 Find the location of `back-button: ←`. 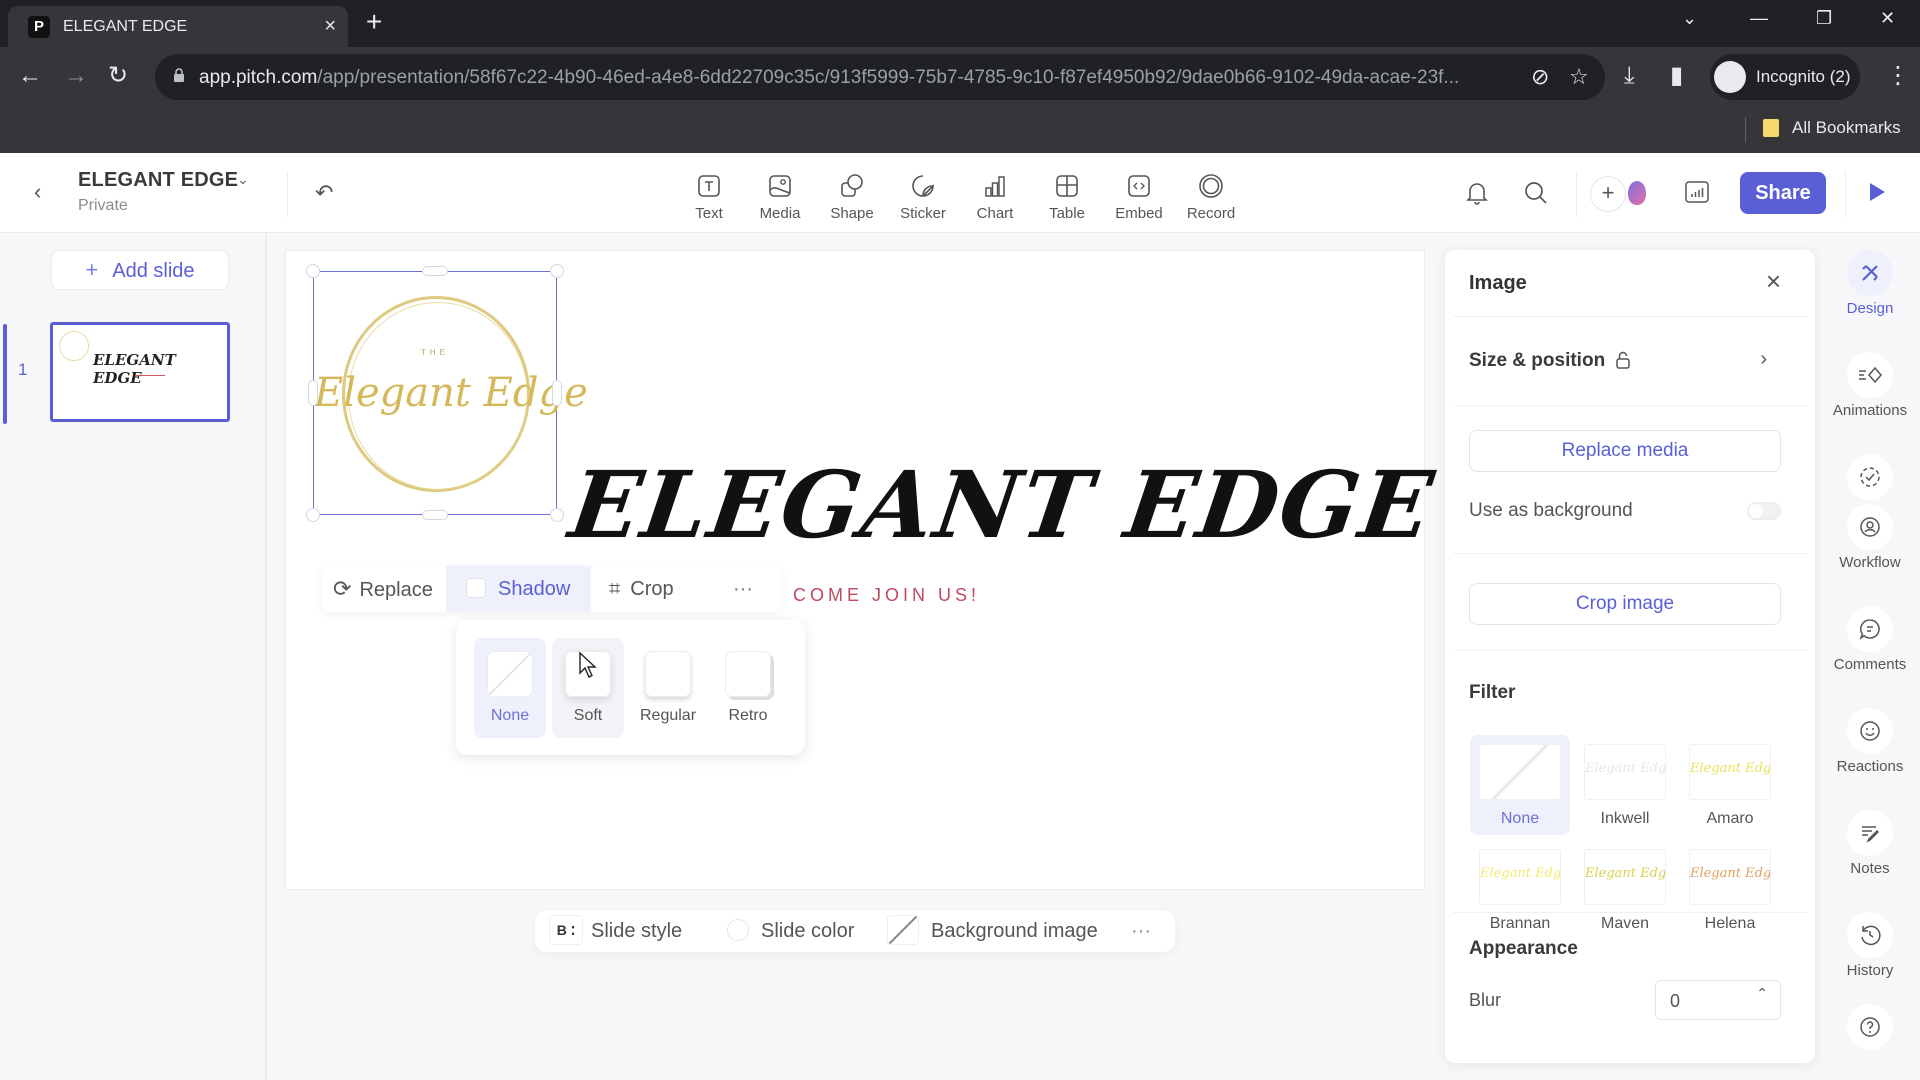

back-button: ← is located at coordinates (30, 76).